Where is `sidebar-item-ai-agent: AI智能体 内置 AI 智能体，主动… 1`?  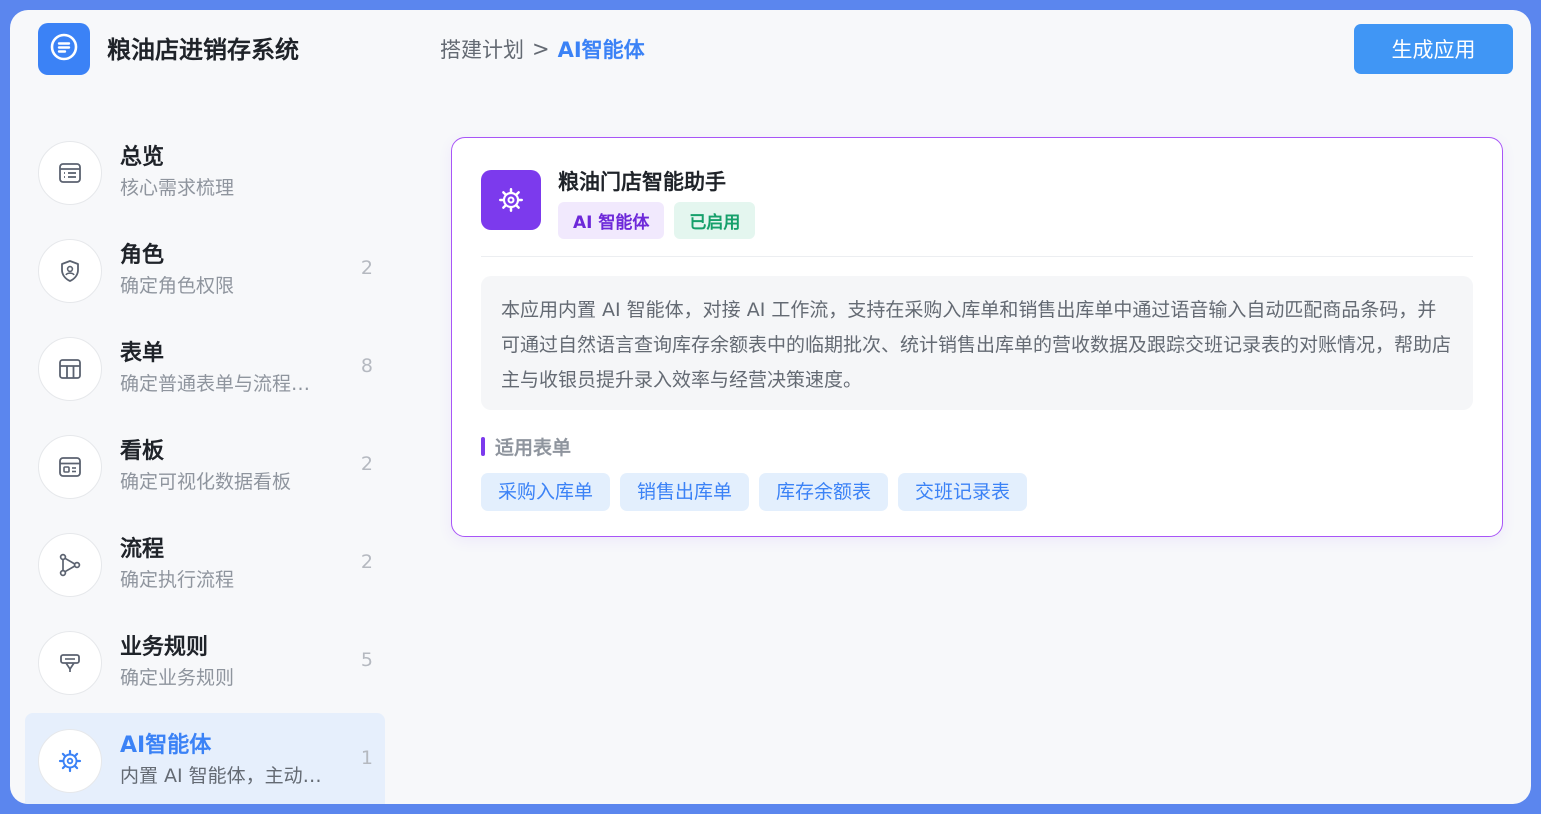 sidebar-item-ai-agent: AI智能体 内置 AI 智能体，主动… 1 is located at coordinates (205, 758).